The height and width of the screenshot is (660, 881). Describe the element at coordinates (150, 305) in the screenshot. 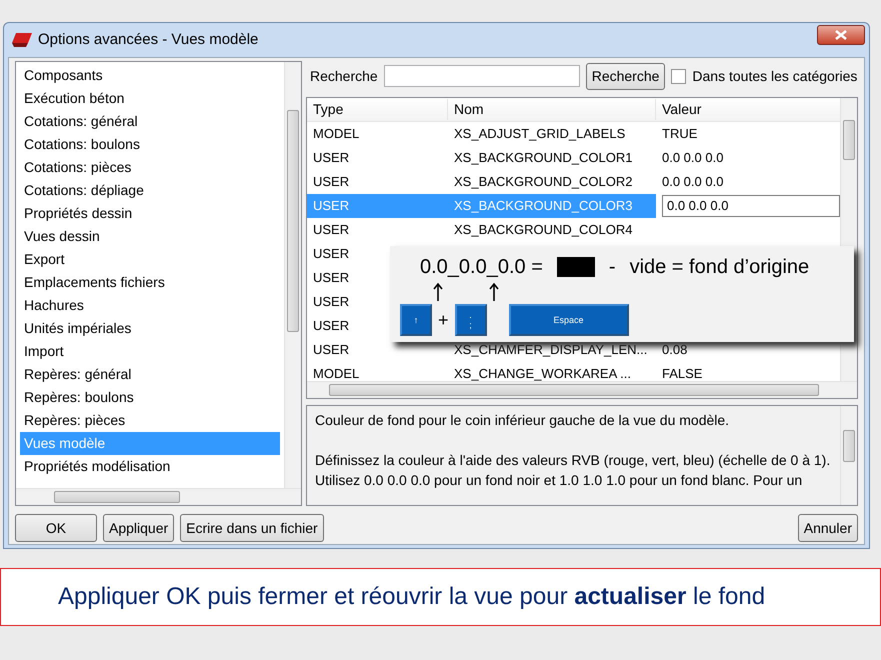

I see `sidebar-item: Hachures` at that location.